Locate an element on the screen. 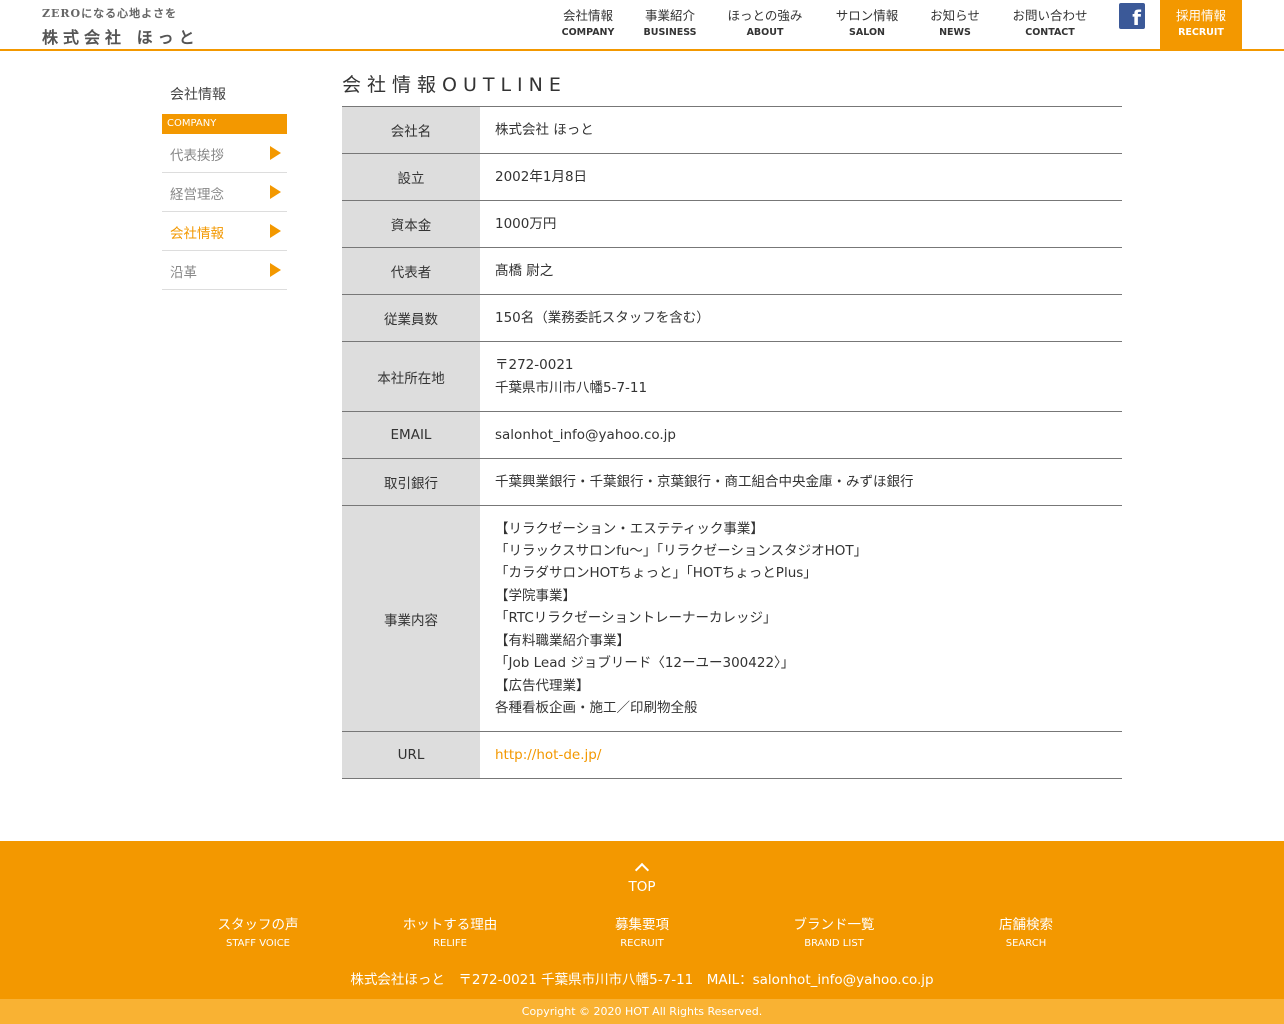  info-line: 150名（業務委託スタッフを含む） is located at coordinates (602, 317).